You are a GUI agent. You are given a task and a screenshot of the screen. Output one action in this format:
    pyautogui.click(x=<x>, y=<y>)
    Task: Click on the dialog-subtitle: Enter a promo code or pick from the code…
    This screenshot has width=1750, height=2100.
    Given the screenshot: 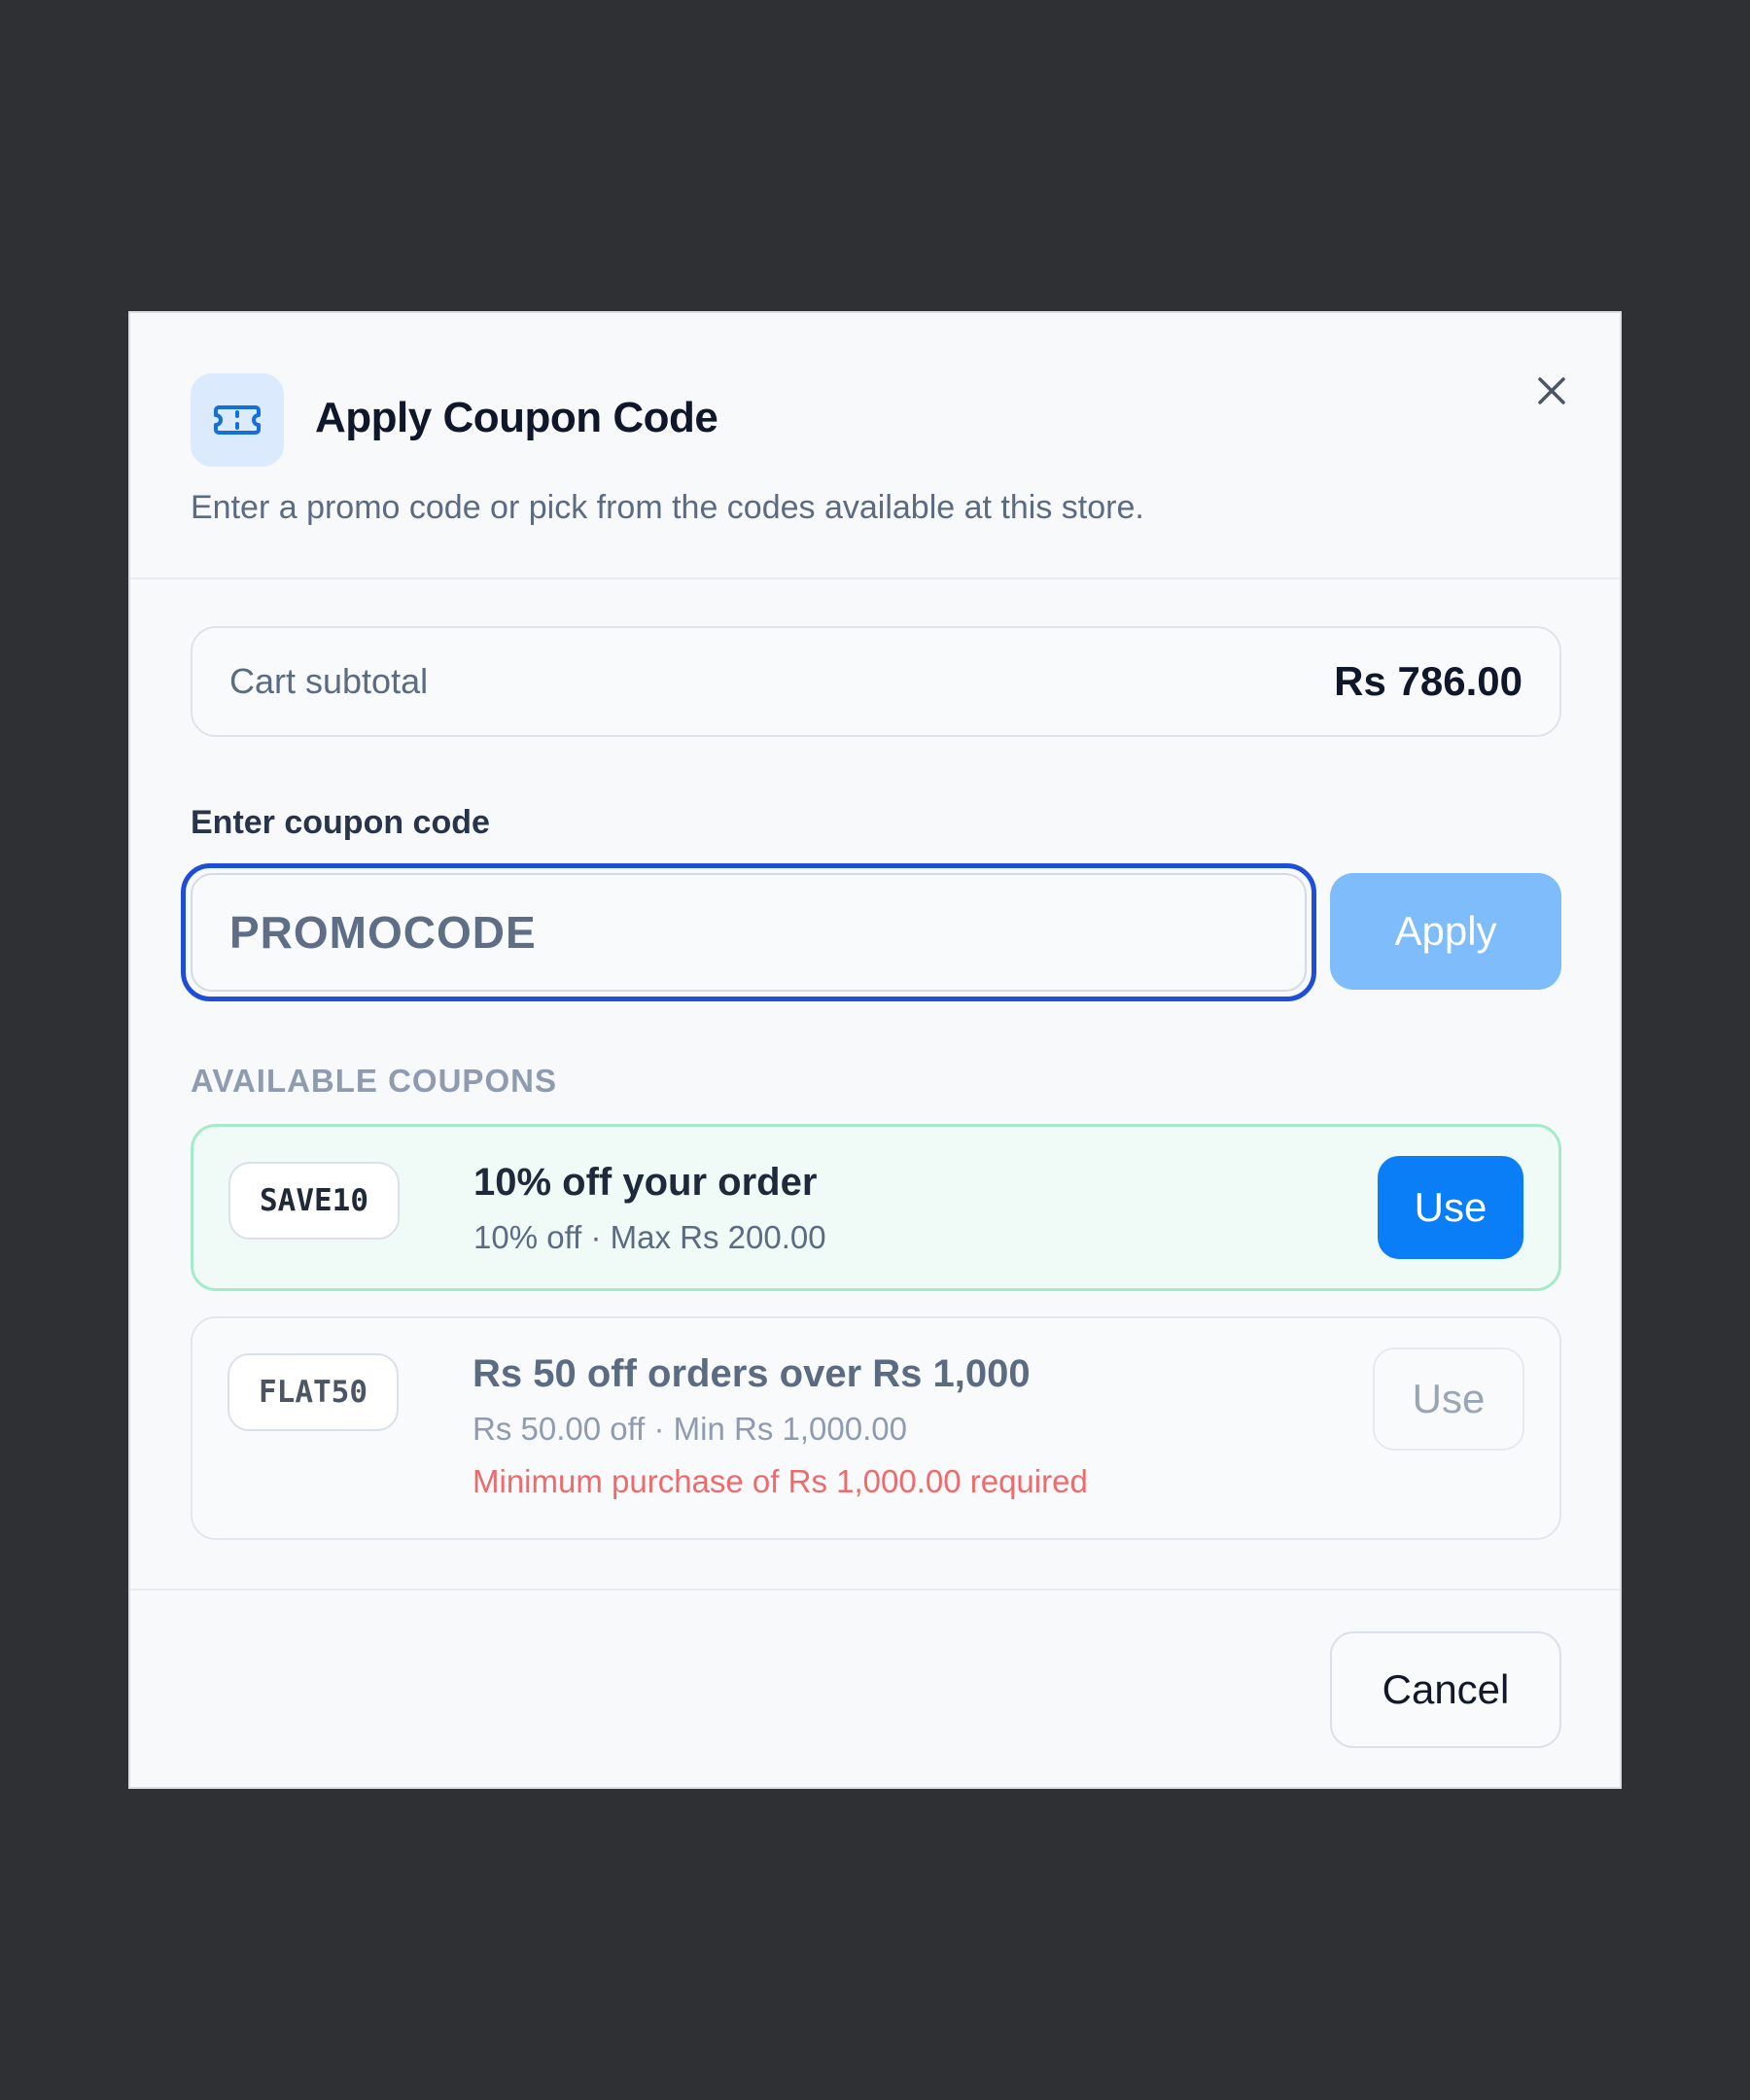 What is the action you would take?
    pyautogui.click(x=667, y=507)
    